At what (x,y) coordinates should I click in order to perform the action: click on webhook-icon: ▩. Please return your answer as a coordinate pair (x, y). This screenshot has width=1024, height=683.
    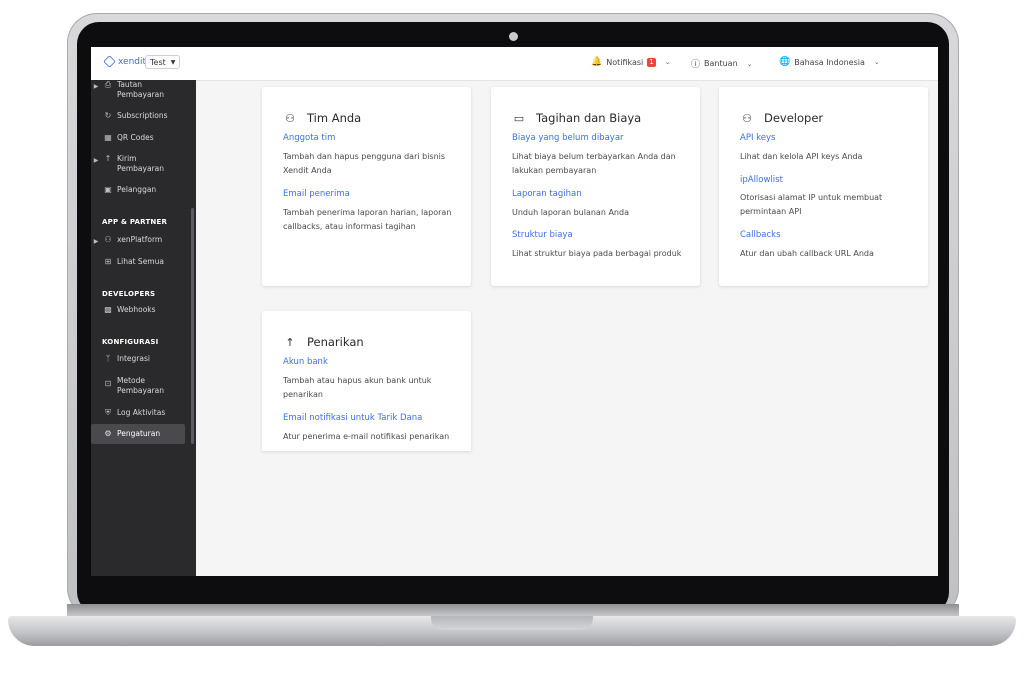
    Looking at the image, I should click on (108, 309).